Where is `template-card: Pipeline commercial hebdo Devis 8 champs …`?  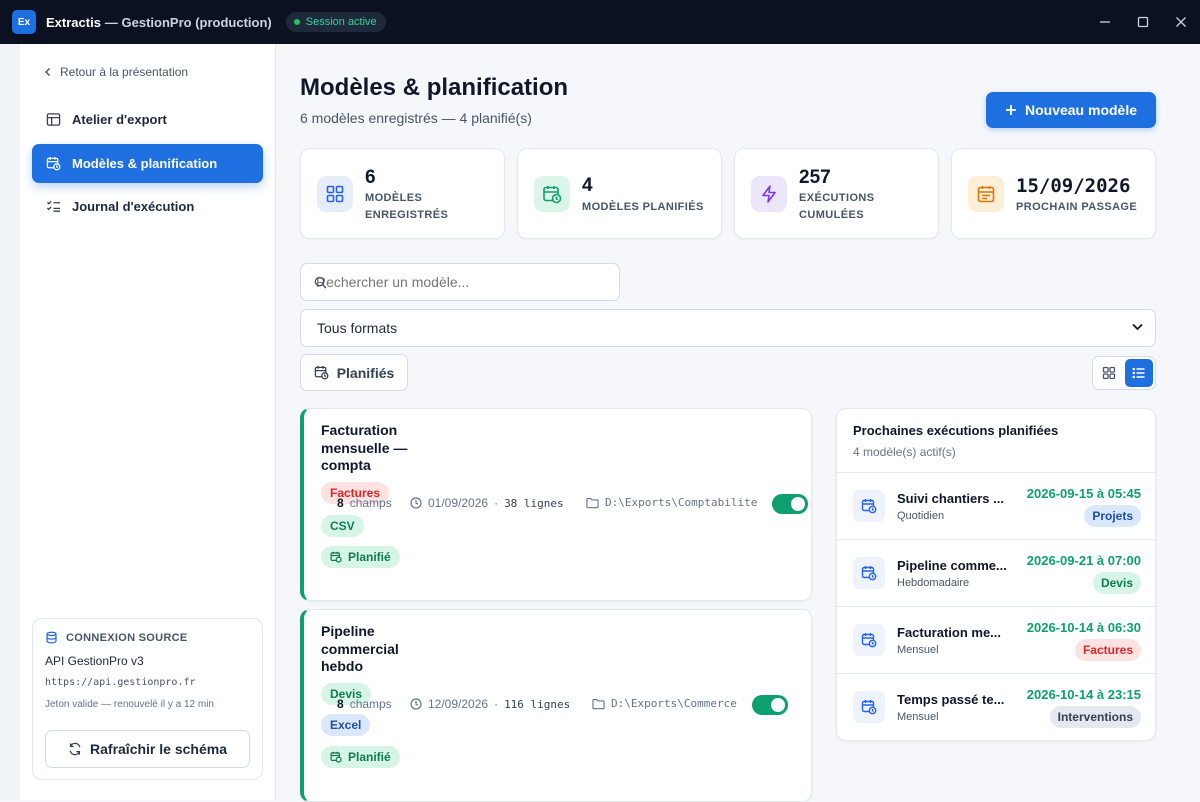
template-card: Pipeline commercial hebdo Devis 8 champs … is located at coordinates (556, 705).